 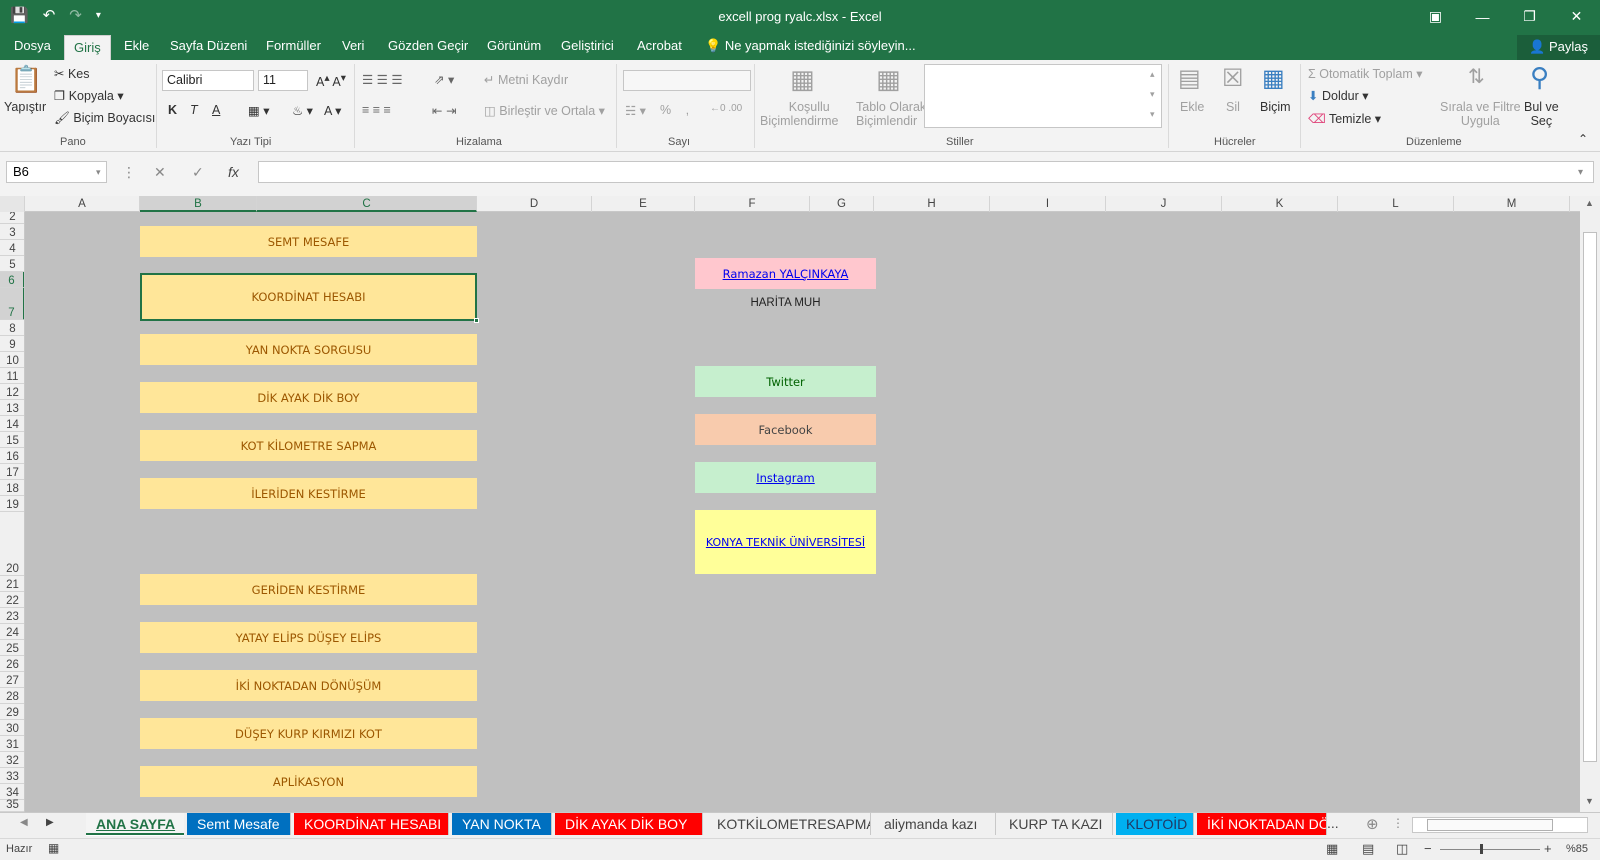 What do you see at coordinates (1344, 118) in the screenshot?
I see `clear-button: ⌫ Temizle ▾` at bounding box center [1344, 118].